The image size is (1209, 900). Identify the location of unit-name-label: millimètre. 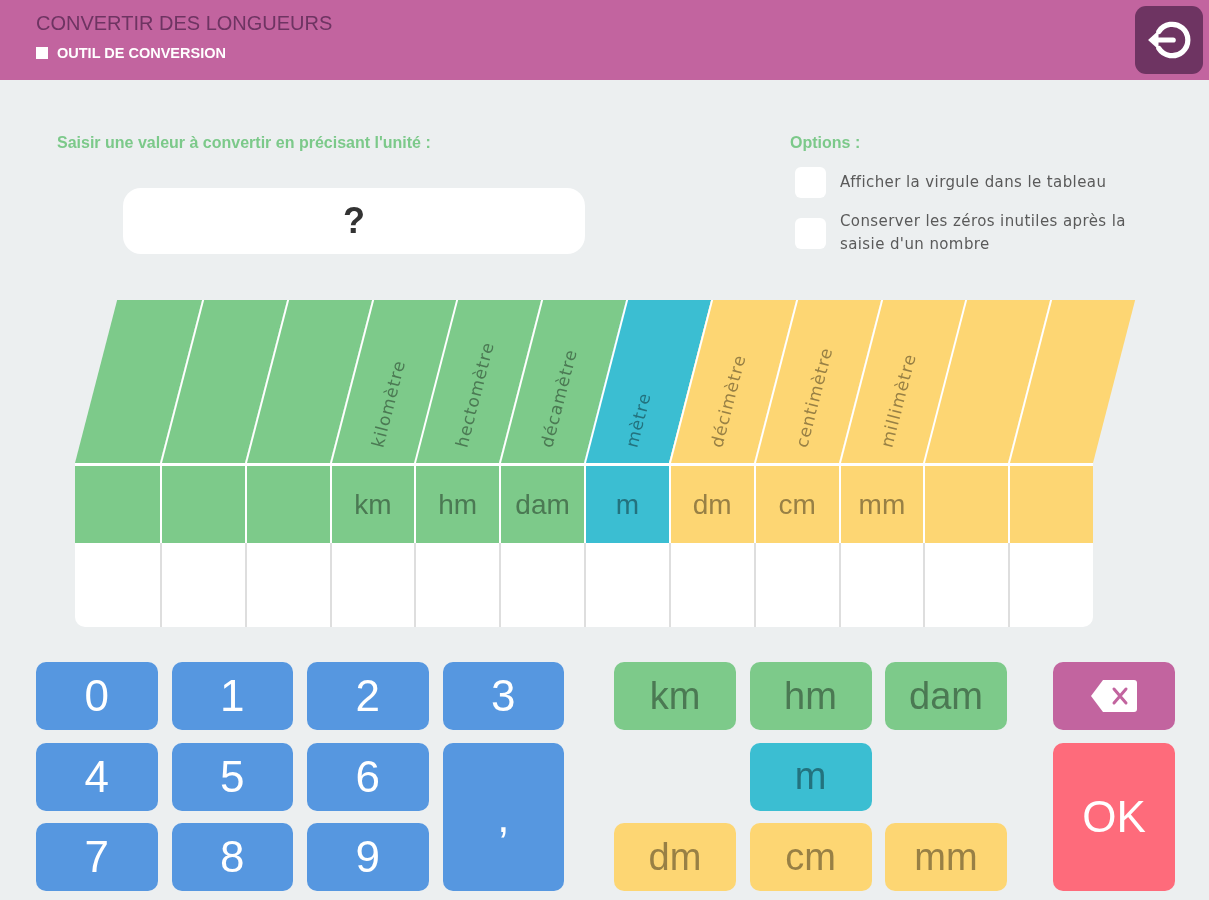
(898, 400).